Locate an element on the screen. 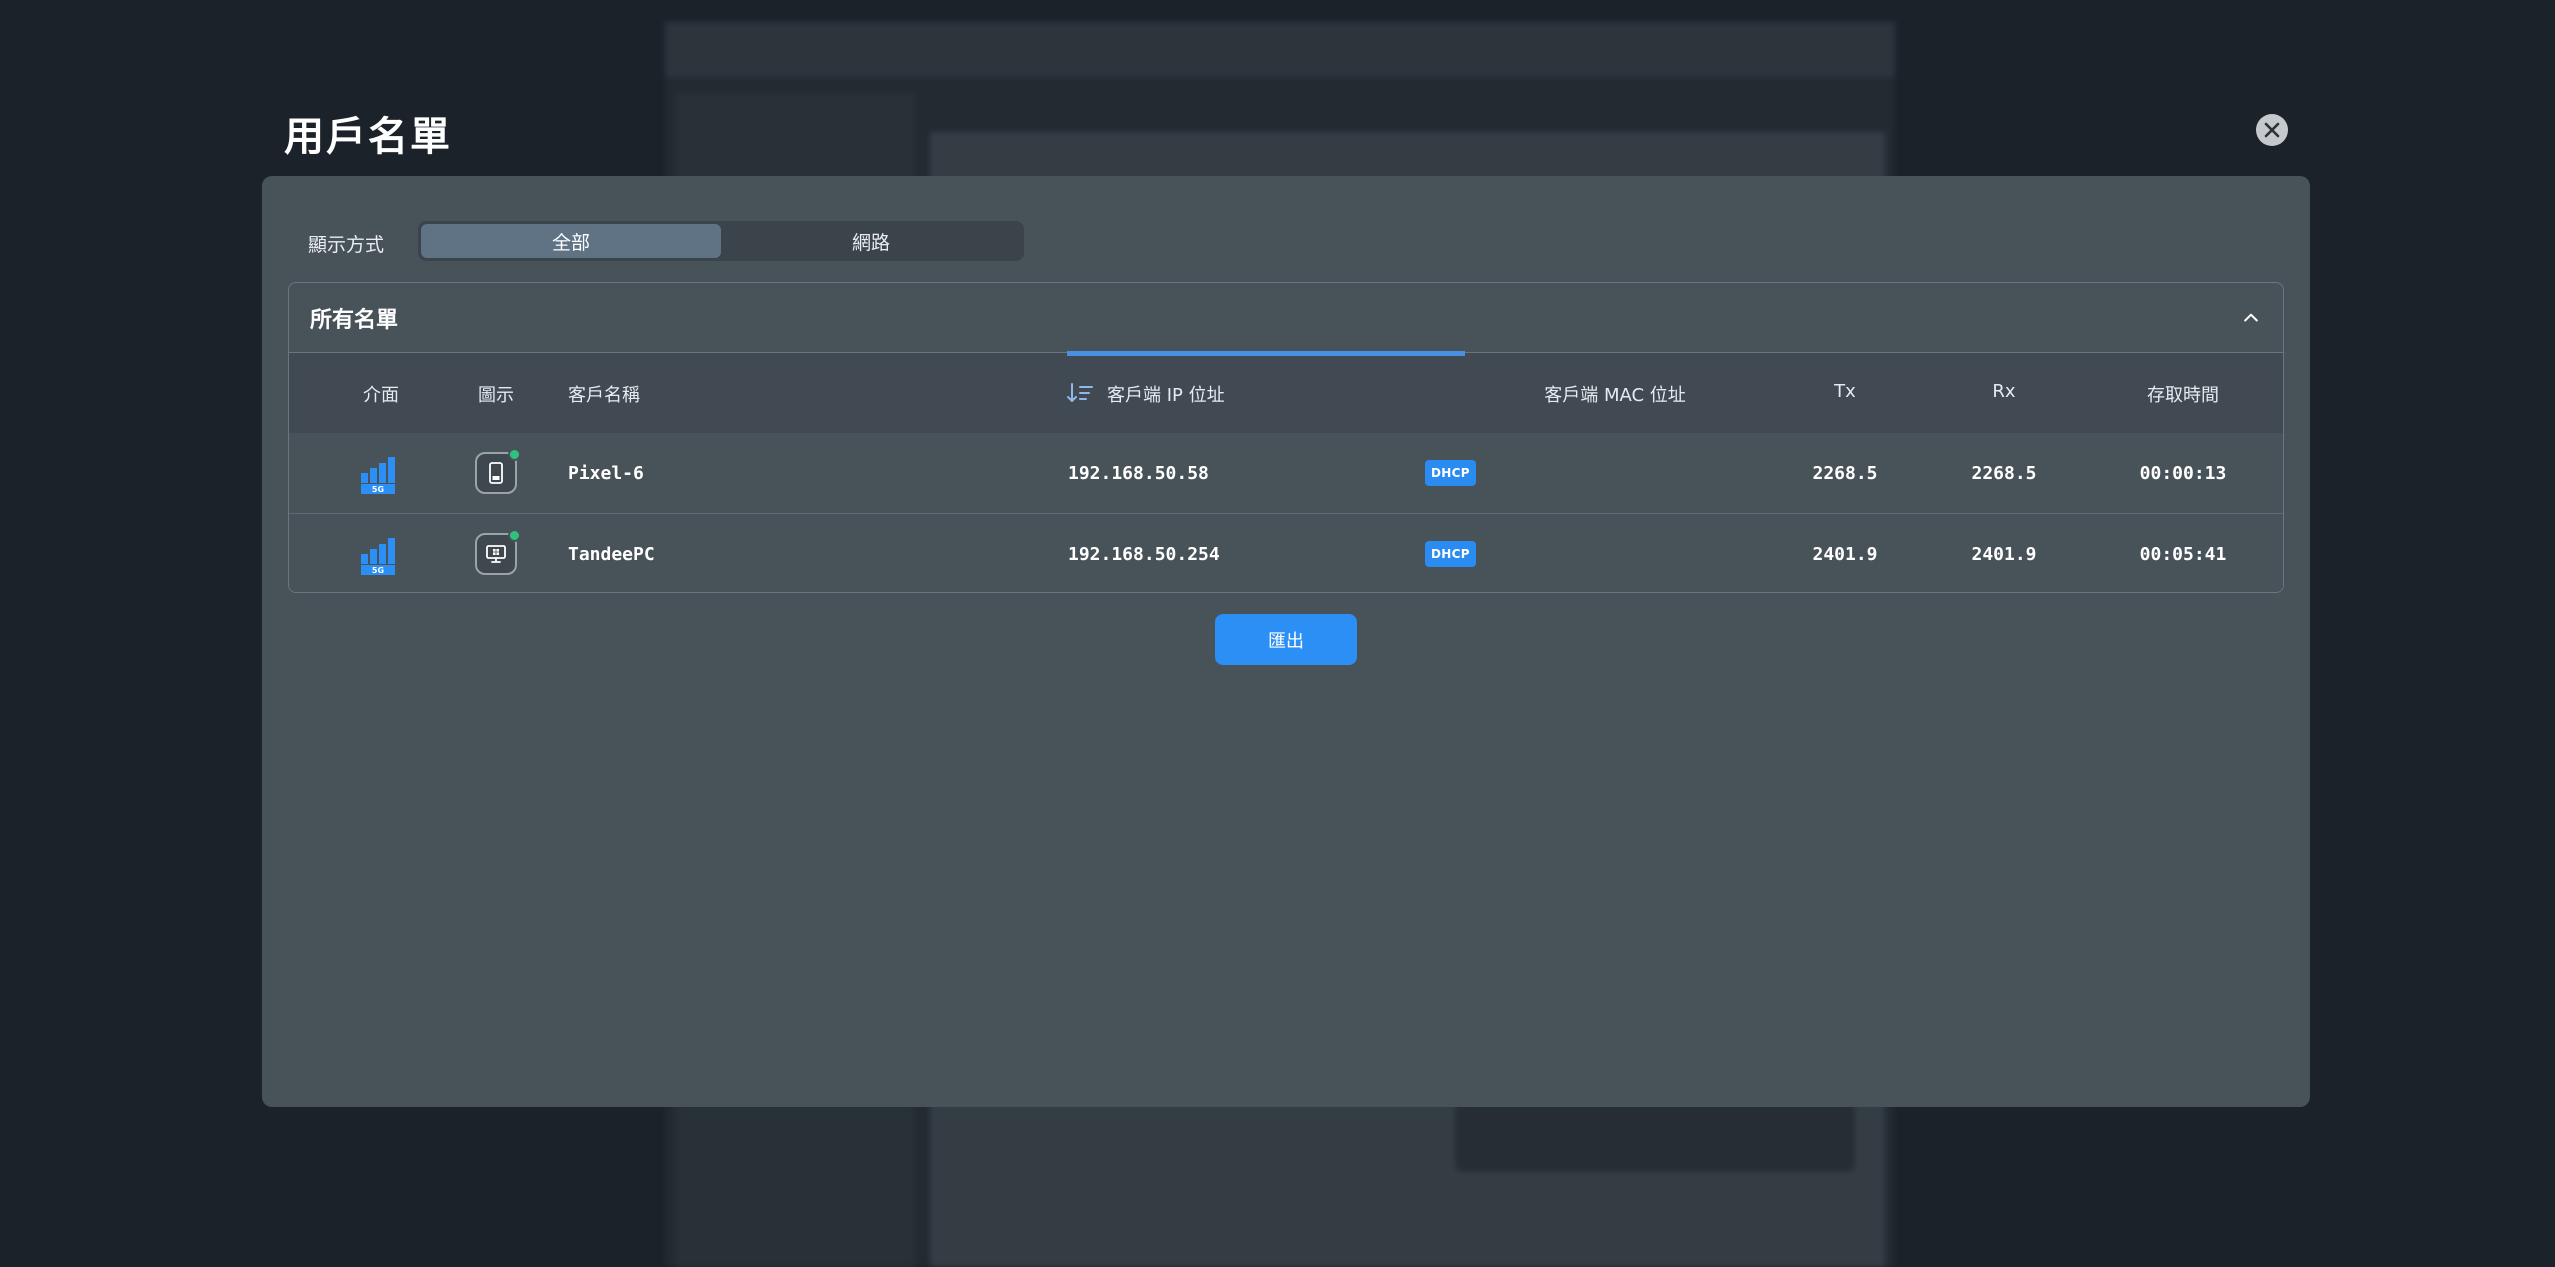  column-header-client-name: 客戶名稱 is located at coordinates (604, 394).